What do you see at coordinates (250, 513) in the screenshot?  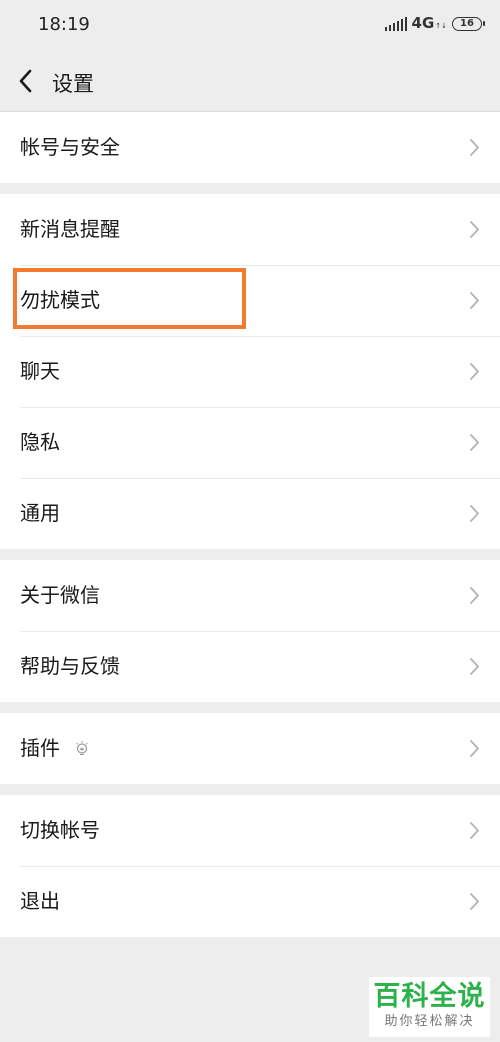 I see `settings-item-general: 通用` at bounding box center [250, 513].